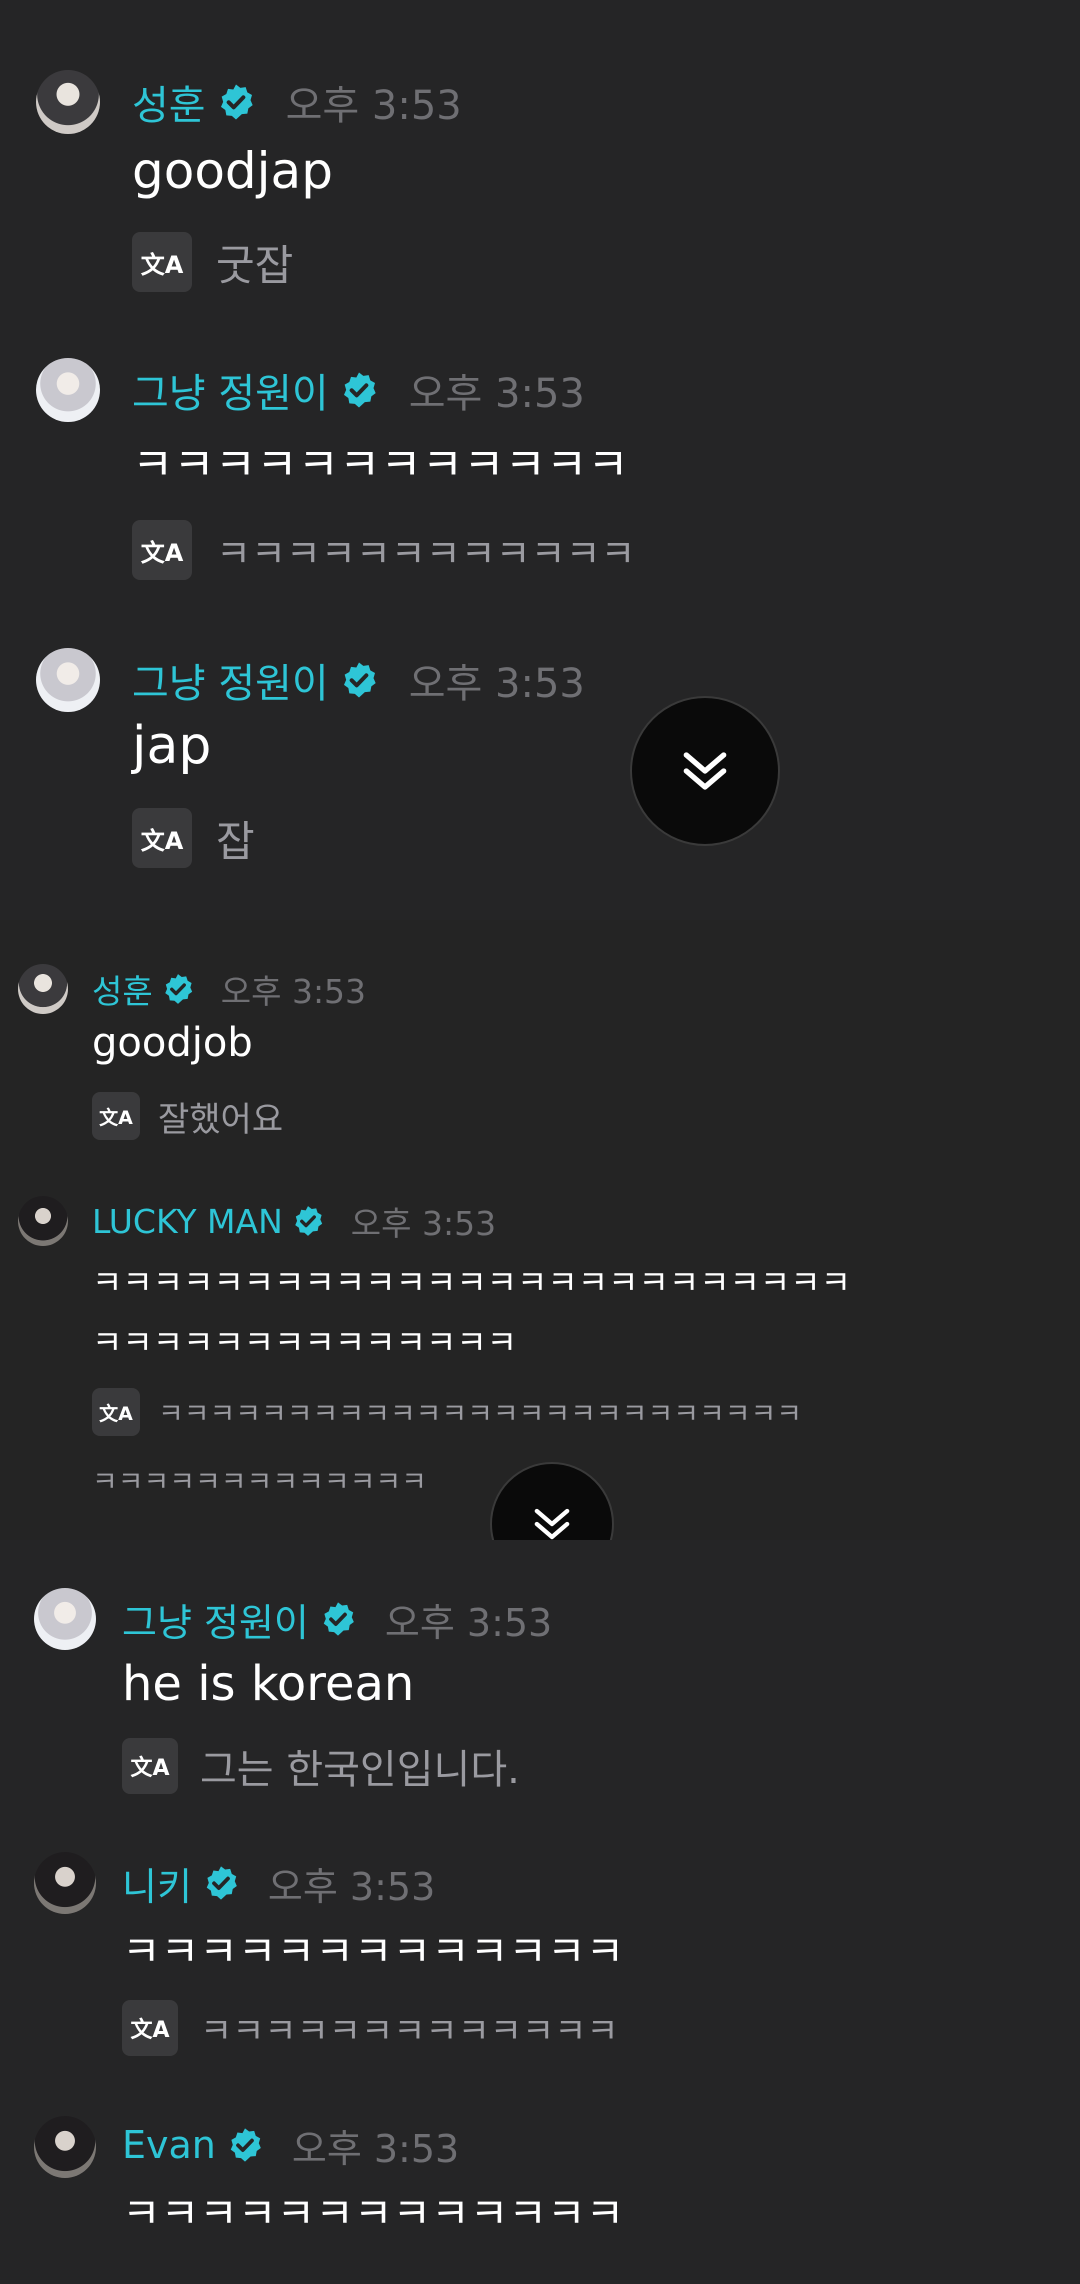 The height and width of the screenshot is (2284, 1080). I want to click on message-text: ㅋㅋㅋㅋㅋㅋㅋㅋㅋㅋㅋㅋ, so click(380, 460).